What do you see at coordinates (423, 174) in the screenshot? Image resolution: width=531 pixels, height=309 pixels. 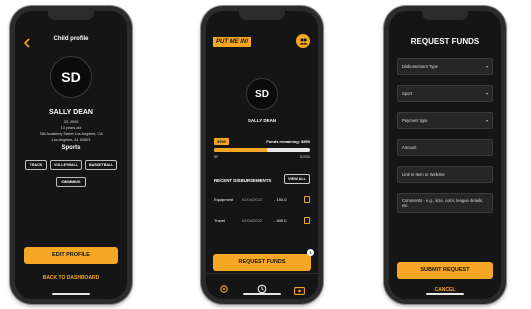 I see `field-placeholder: Link to Item or Website` at bounding box center [423, 174].